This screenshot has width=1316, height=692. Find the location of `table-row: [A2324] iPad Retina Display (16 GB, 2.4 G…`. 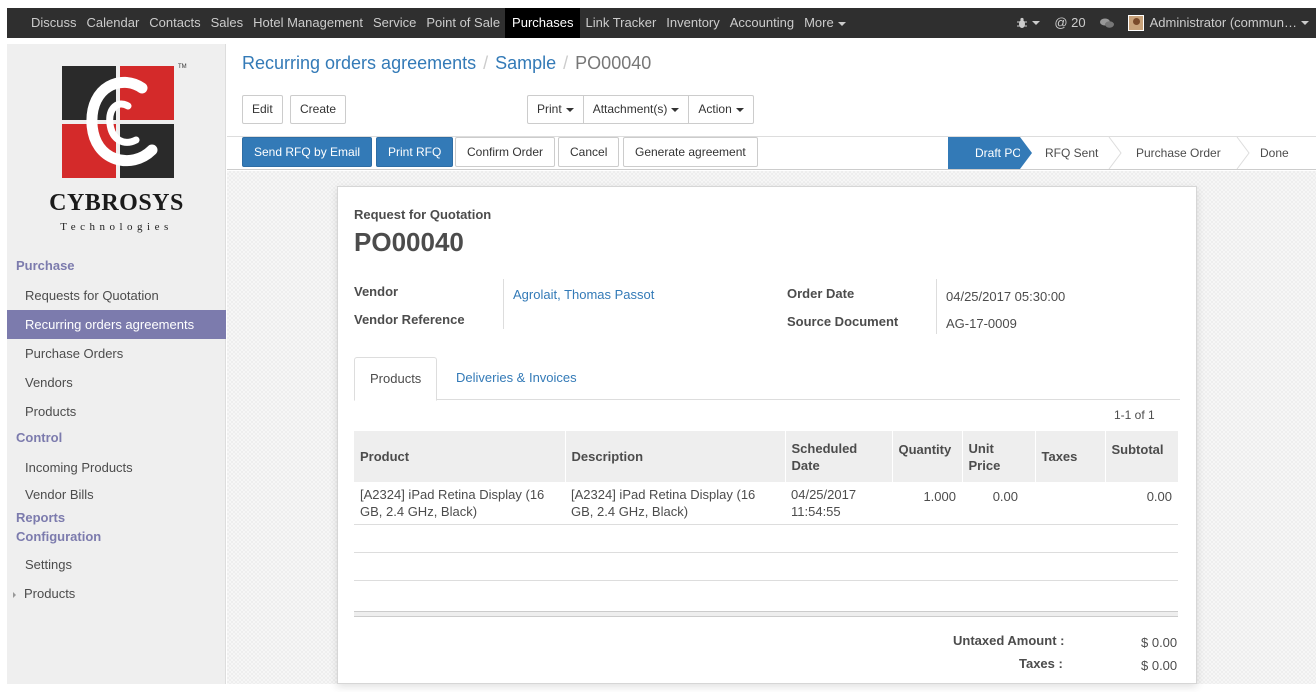

table-row: [A2324] iPad Retina Display (16 GB, 2.4 G… is located at coordinates (766, 503).